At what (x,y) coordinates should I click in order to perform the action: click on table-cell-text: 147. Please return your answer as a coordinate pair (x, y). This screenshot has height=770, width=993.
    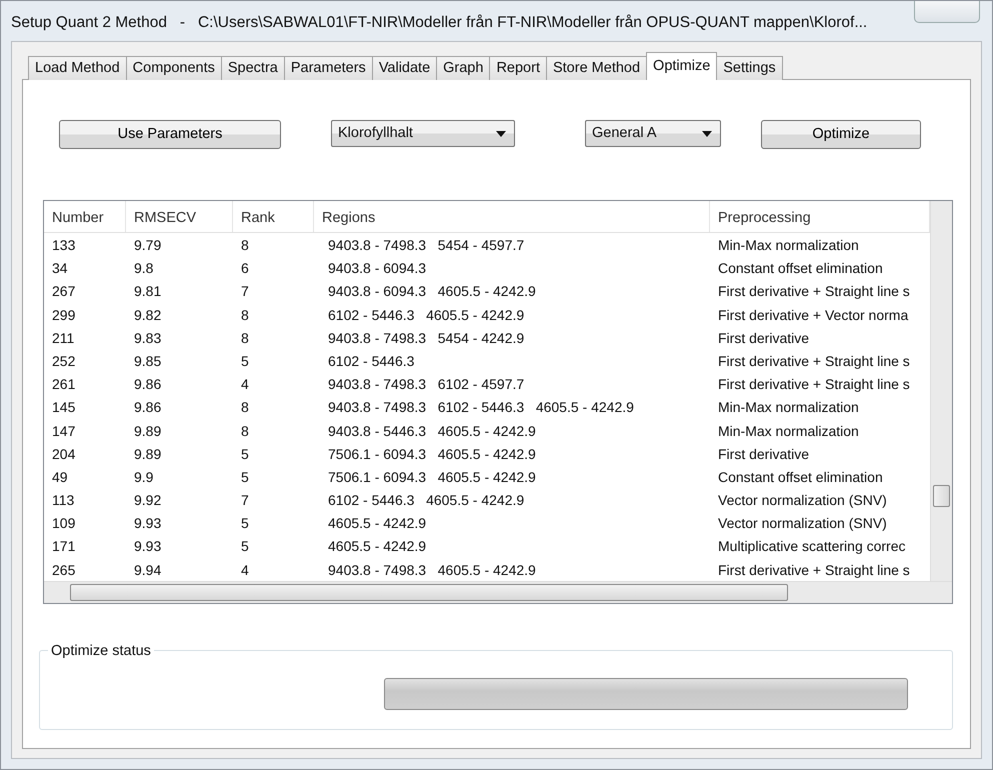
    Looking at the image, I should click on (63, 431).